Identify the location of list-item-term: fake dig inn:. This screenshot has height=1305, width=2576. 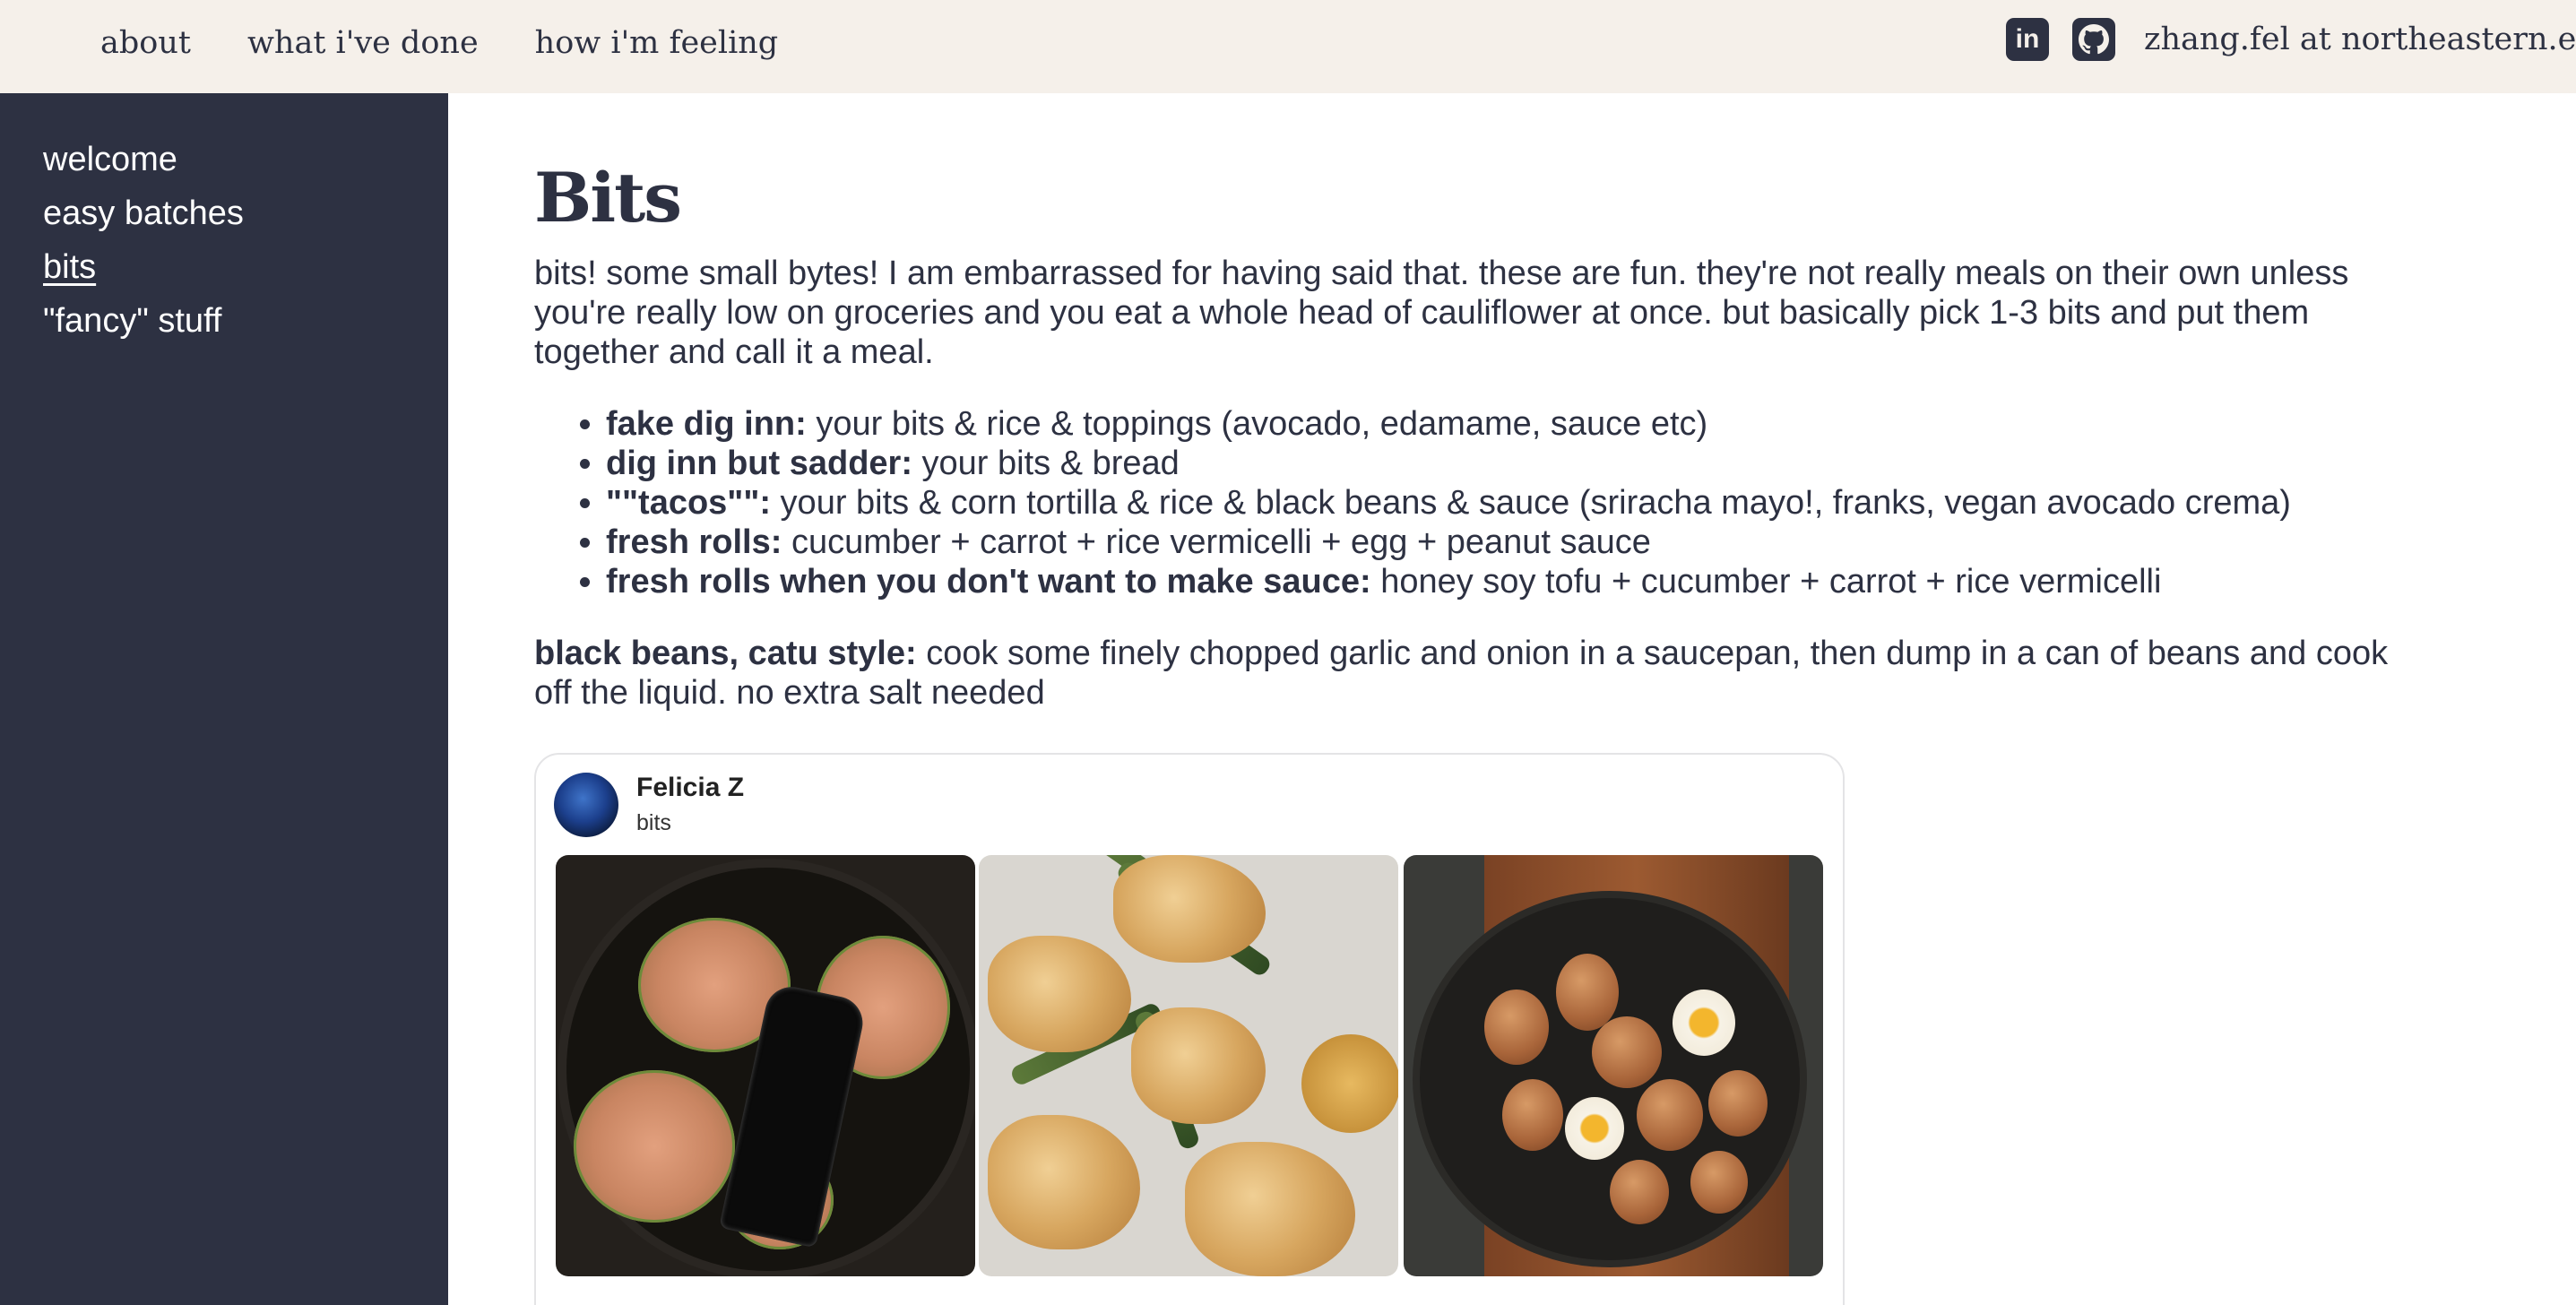
(706, 424).